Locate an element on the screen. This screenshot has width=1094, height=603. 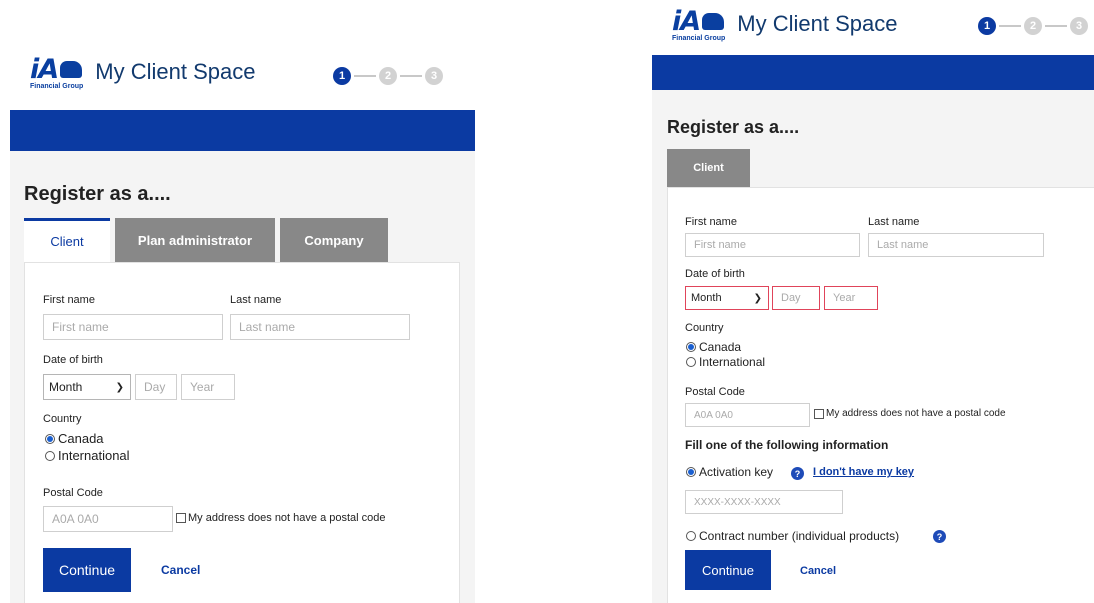
register-tabs: Client Plan administrator Company is located at coordinates (208, 240).